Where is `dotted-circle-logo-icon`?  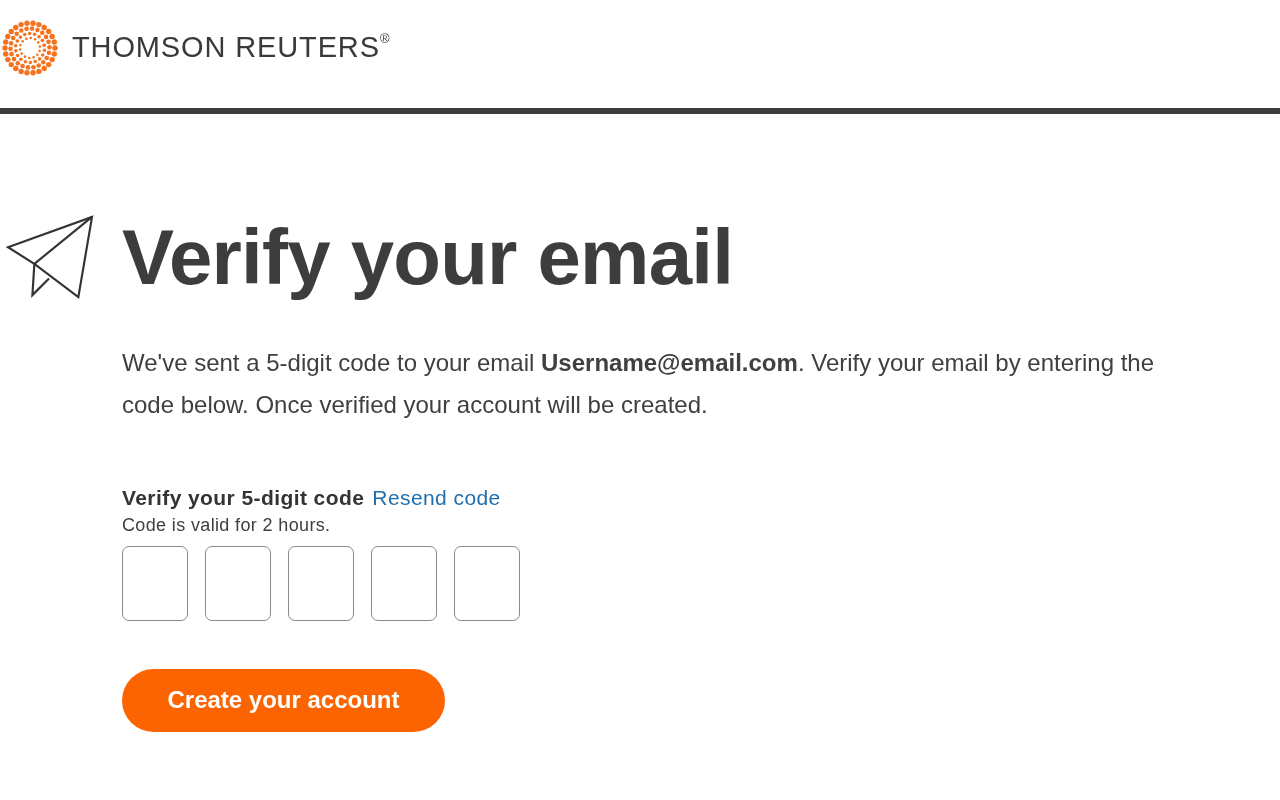 dotted-circle-logo-icon is located at coordinates (30, 48).